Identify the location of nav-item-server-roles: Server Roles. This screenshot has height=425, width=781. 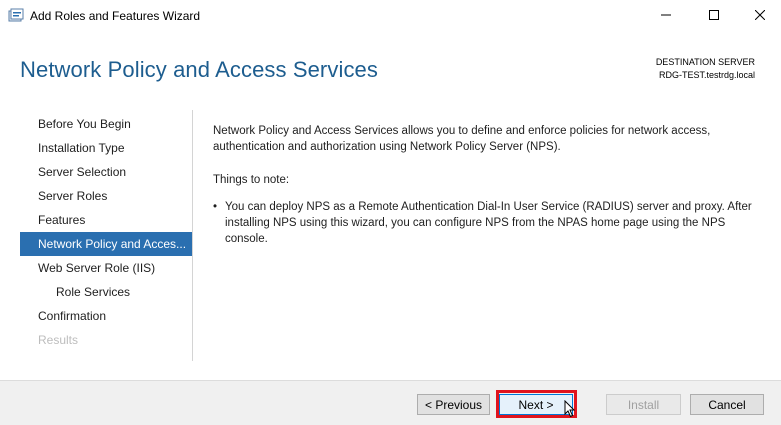
(106, 196).